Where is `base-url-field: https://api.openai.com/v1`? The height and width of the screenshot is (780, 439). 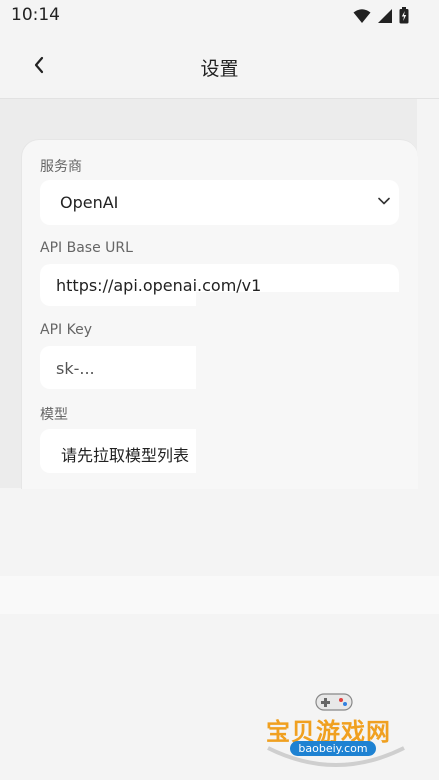
base-url-field: https://api.openai.com/v1 is located at coordinates (219, 285).